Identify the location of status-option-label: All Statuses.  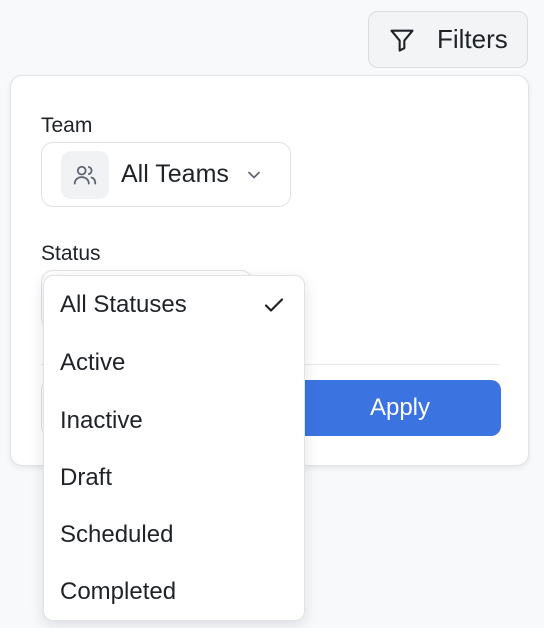
(123, 304).